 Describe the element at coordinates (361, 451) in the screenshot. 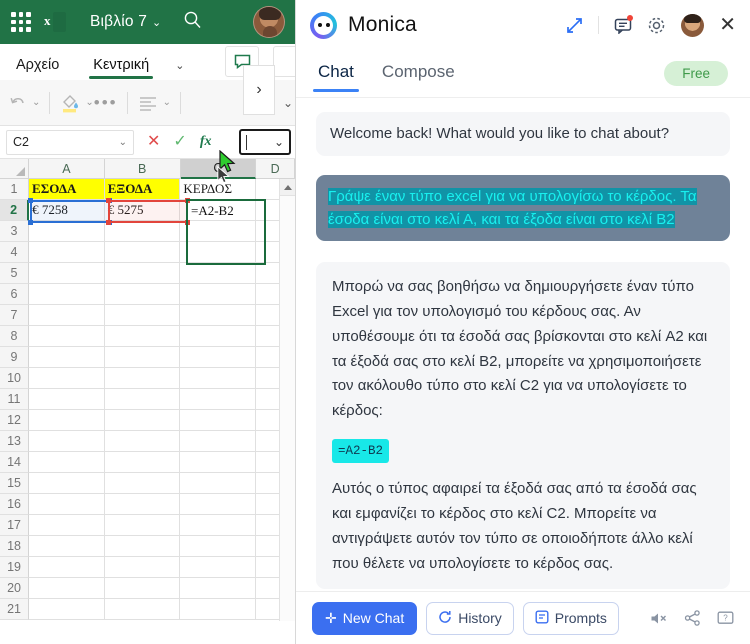

I see `assistant-code-block: =A2-B2` at that location.